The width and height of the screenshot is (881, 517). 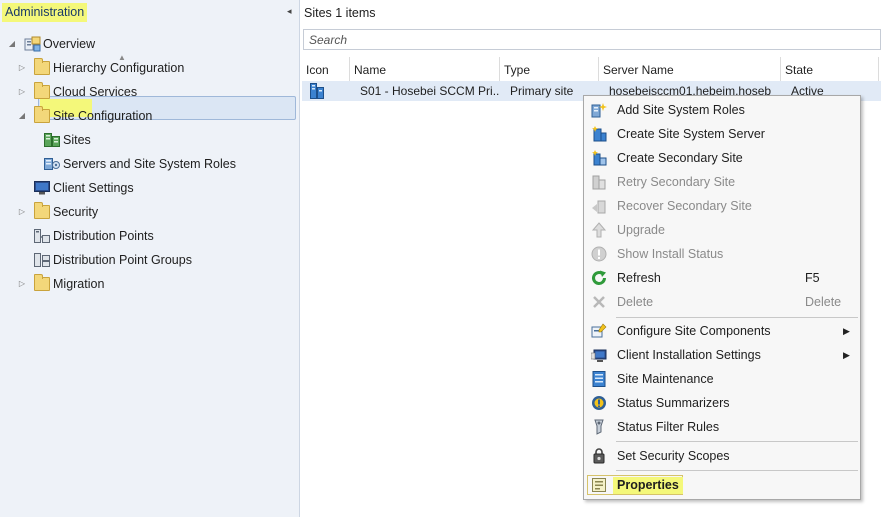 I want to click on menu-item-show-install-status: Show Install Status, so click(x=722, y=254).